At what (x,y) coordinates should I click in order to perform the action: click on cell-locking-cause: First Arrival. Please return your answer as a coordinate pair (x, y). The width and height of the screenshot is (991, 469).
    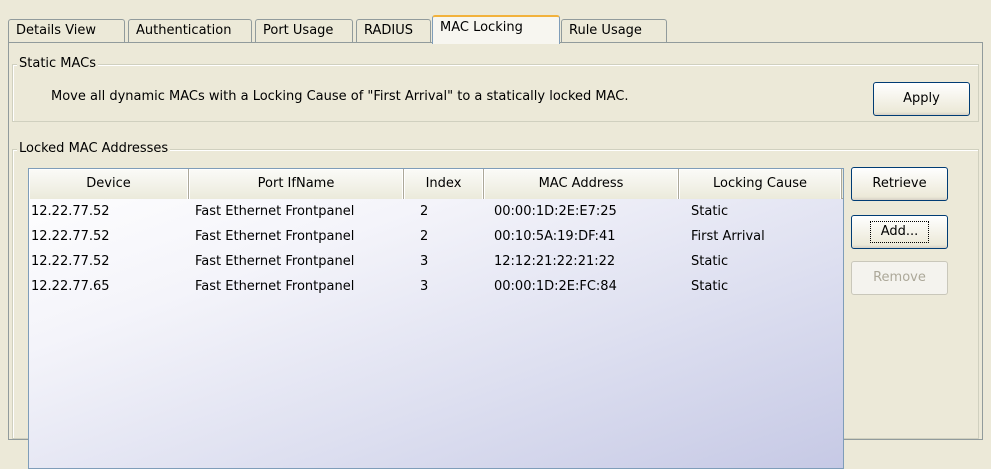
    Looking at the image, I should click on (728, 236).